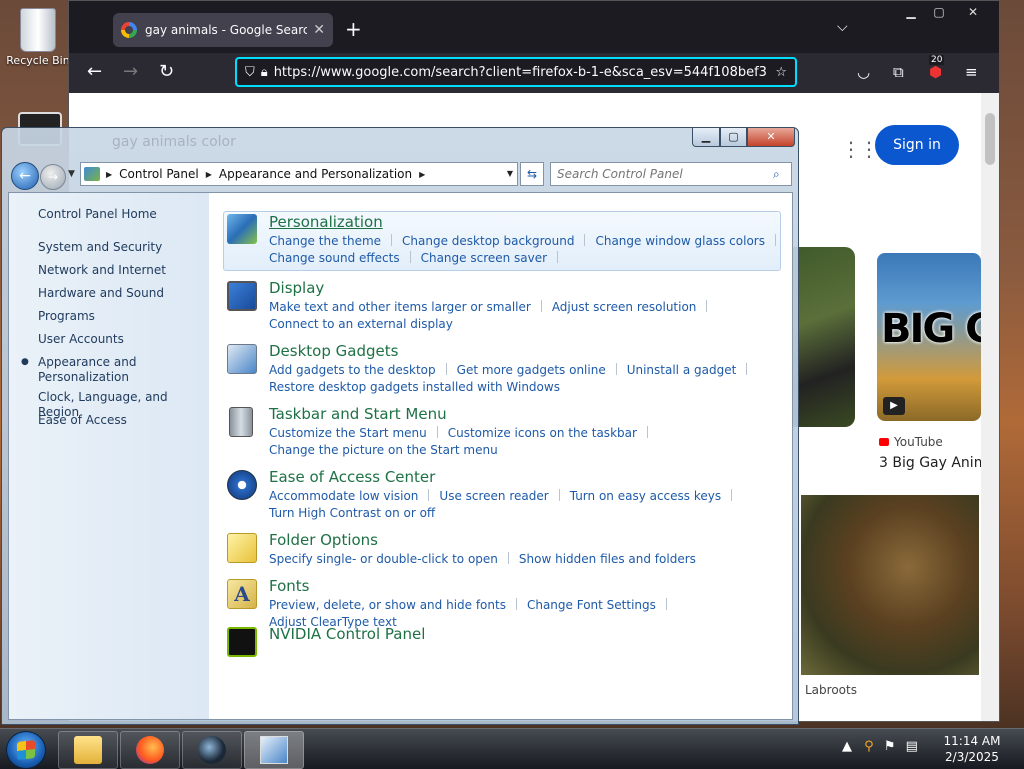  Describe the element at coordinates (917, 145) in the screenshot. I see `sign-in-button: Sign in` at that location.